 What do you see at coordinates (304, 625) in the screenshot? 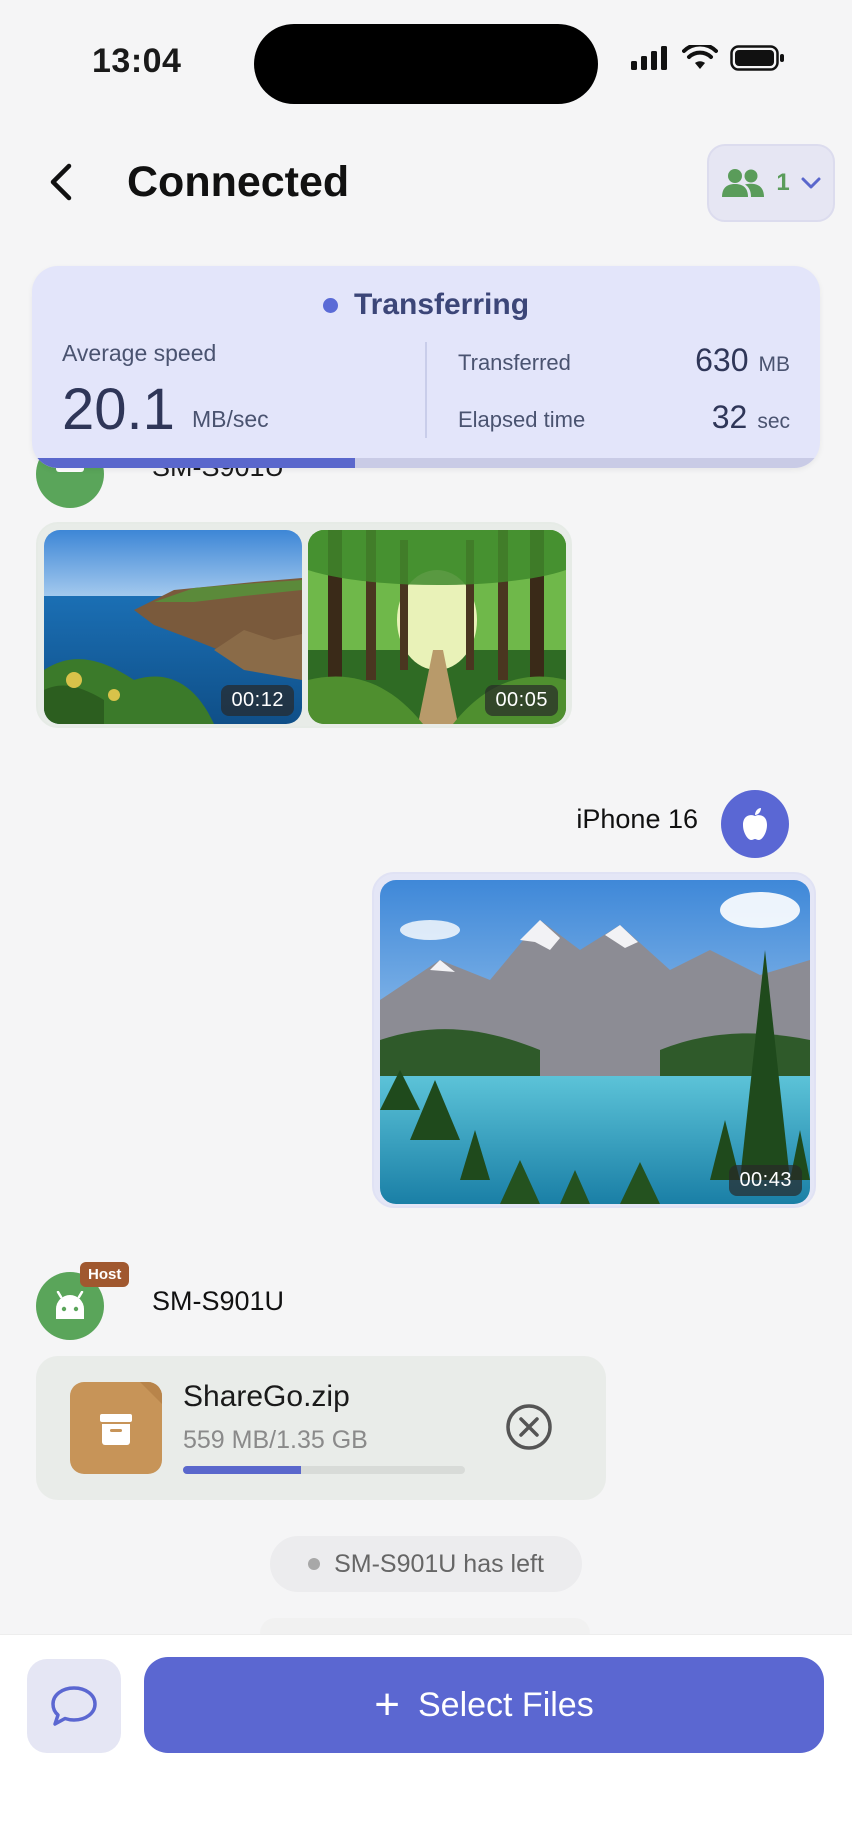
I see `media-group: 00:12 00:05` at bounding box center [304, 625].